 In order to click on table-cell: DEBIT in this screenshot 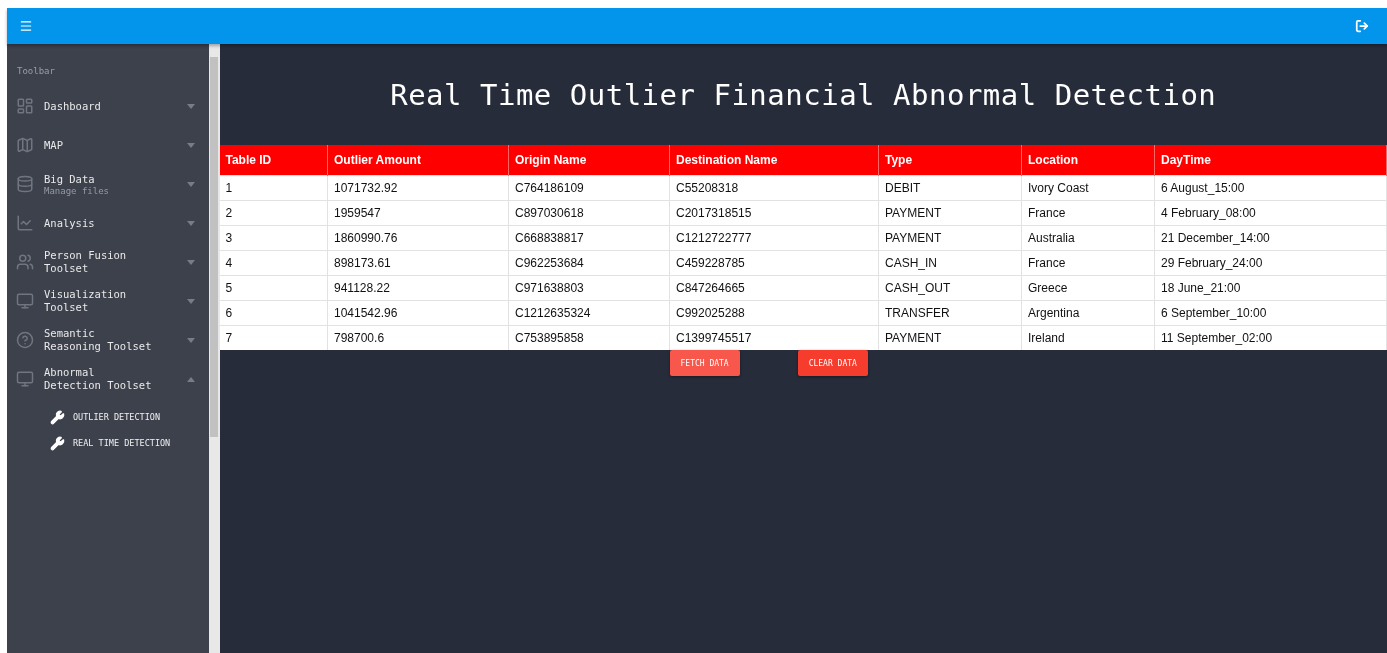, I will do `click(950, 187)`.